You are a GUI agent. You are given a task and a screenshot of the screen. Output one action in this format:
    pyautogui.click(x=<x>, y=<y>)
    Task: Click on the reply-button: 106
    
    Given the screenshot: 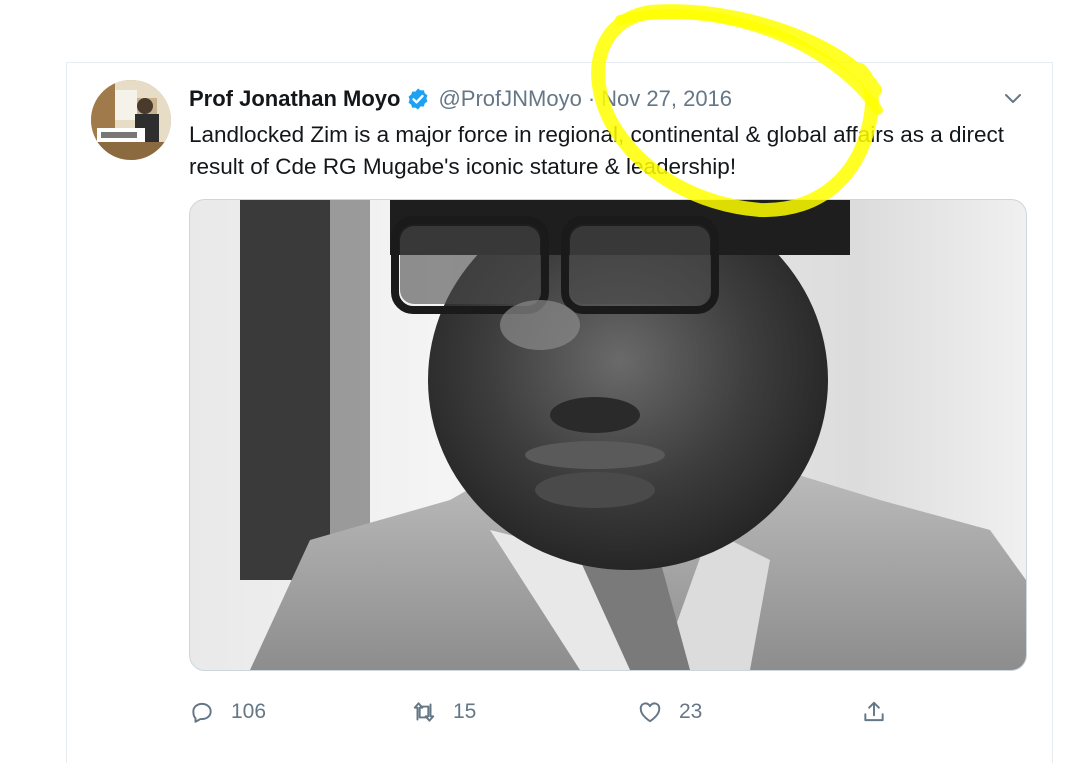 What is the action you would take?
    pyautogui.click(x=227, y=712)
    